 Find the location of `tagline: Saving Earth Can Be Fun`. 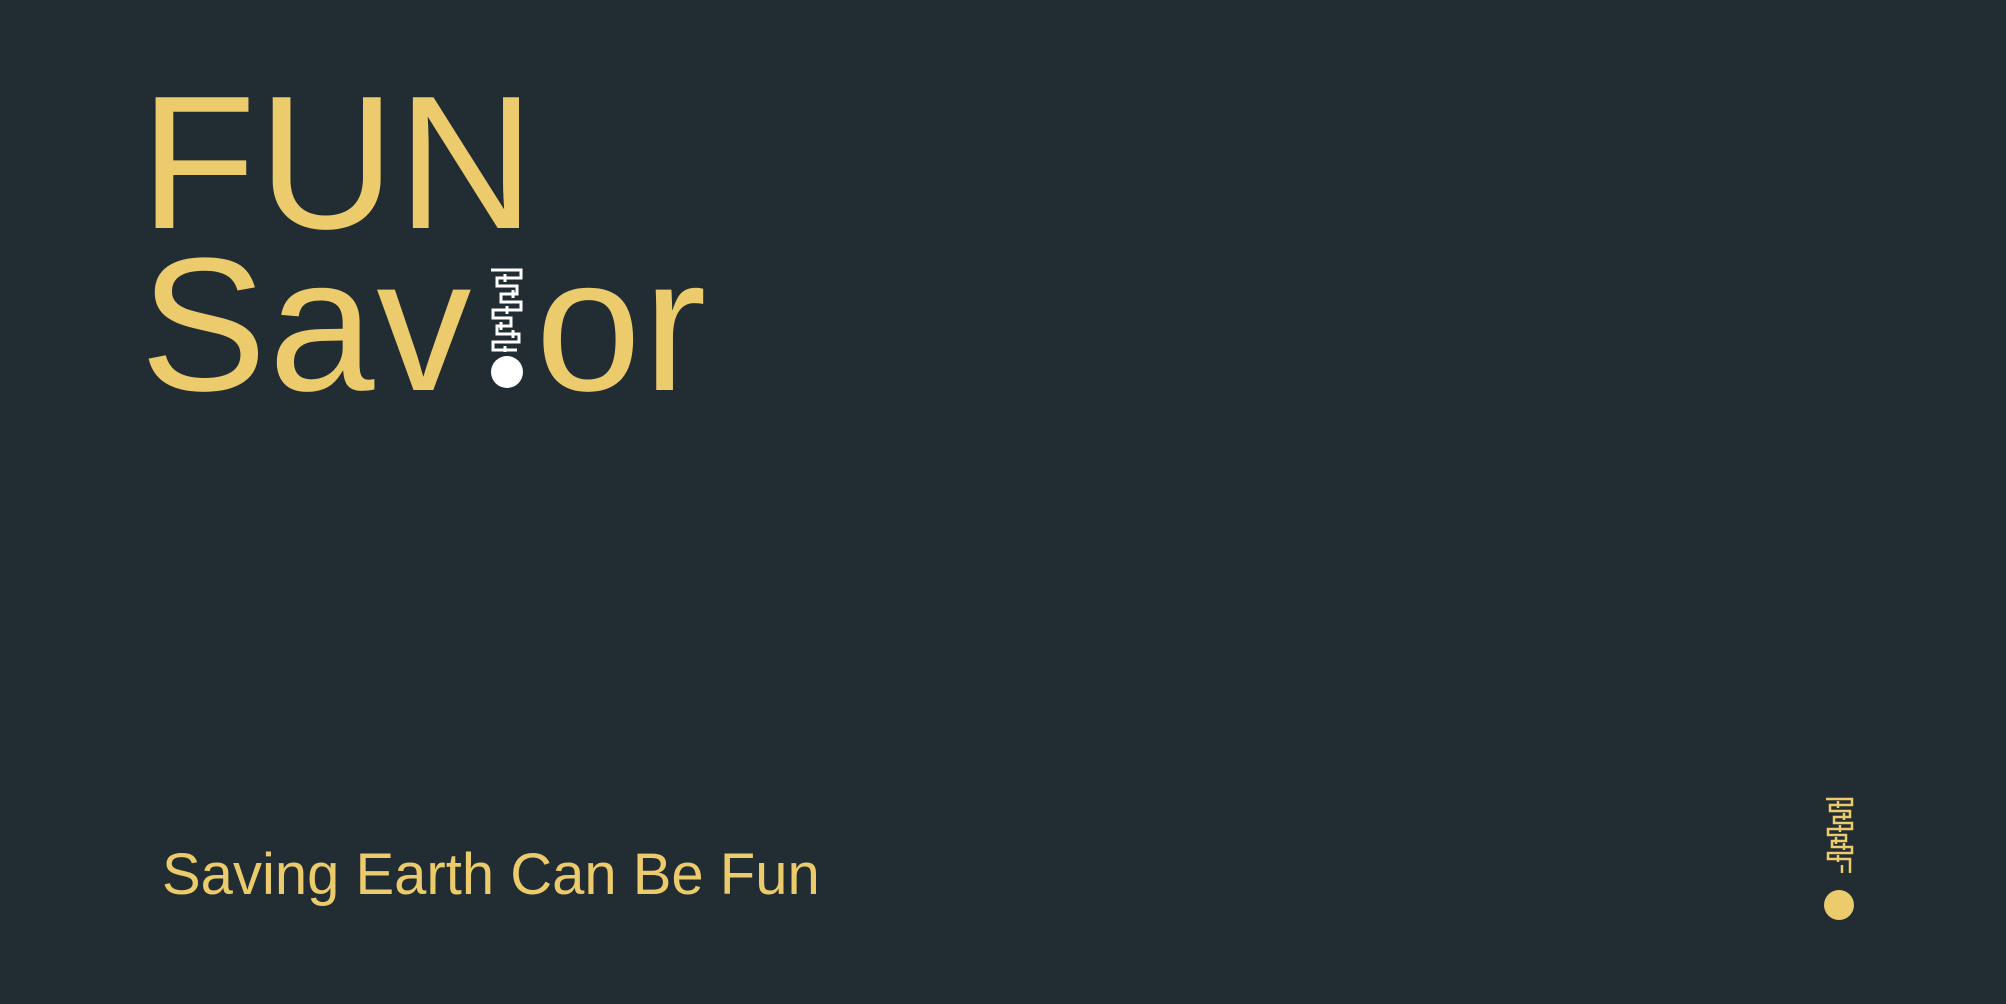

tagline: Saving Earth Can Be Fun is located at coordinates (491, 874).